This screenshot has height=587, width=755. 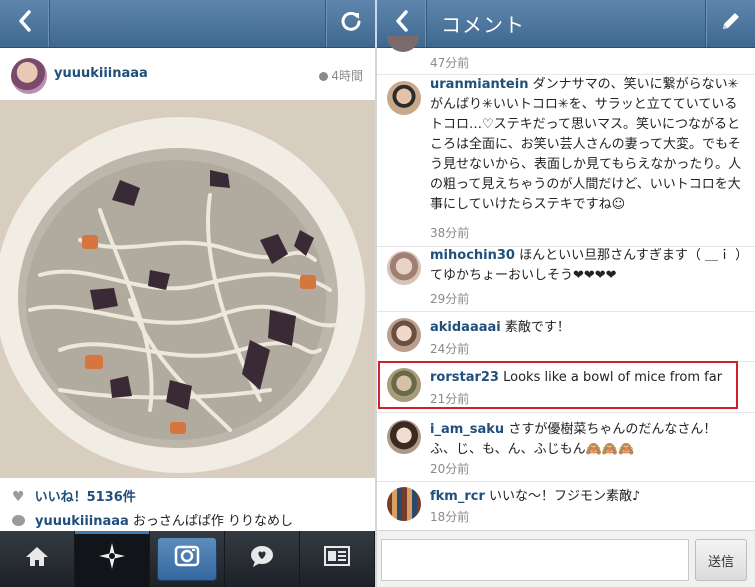 I want to click on tab-camera, so click(x=187, y=559).